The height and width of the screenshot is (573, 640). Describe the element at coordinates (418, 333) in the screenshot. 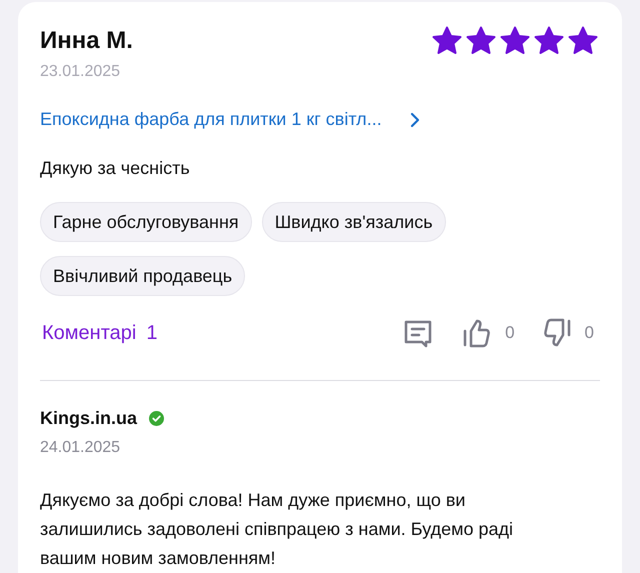

I see `comment-icon` at that location.